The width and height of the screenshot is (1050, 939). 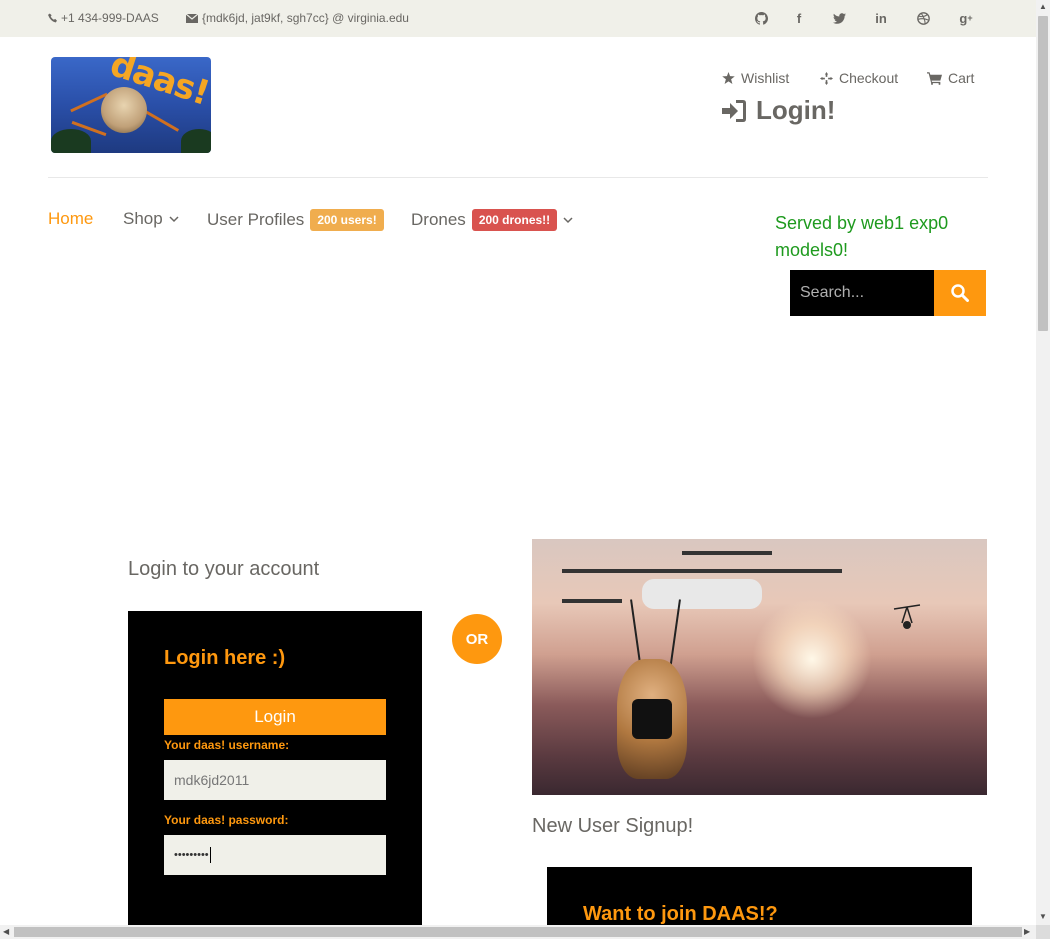 What do you see at coordinates (613, 826) in the screenshot?
I see `signup-section-title: New User Signup!` at bounding box center [613, 826].